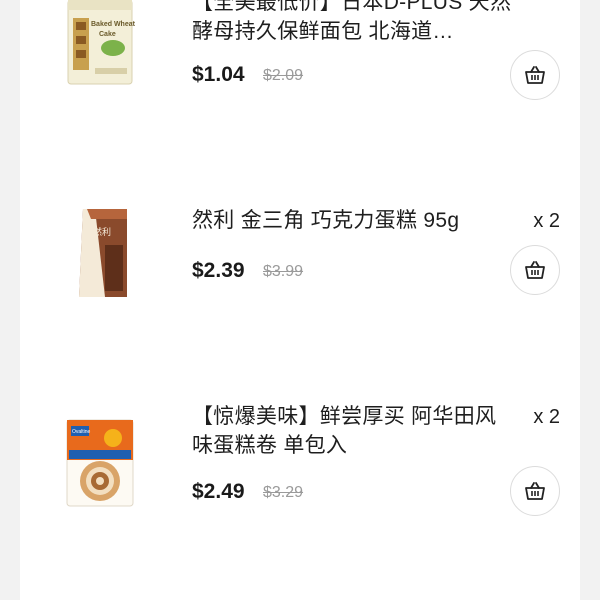 The height and width of the screenshot is (600, 600). What do you see at coordinates (352, 431) in the screenshot?
I see `product-title: 【惊爆美味】鲜尝厚买 阿华田风味蛋糕卷 单包入` at bounding box center [352, 431].